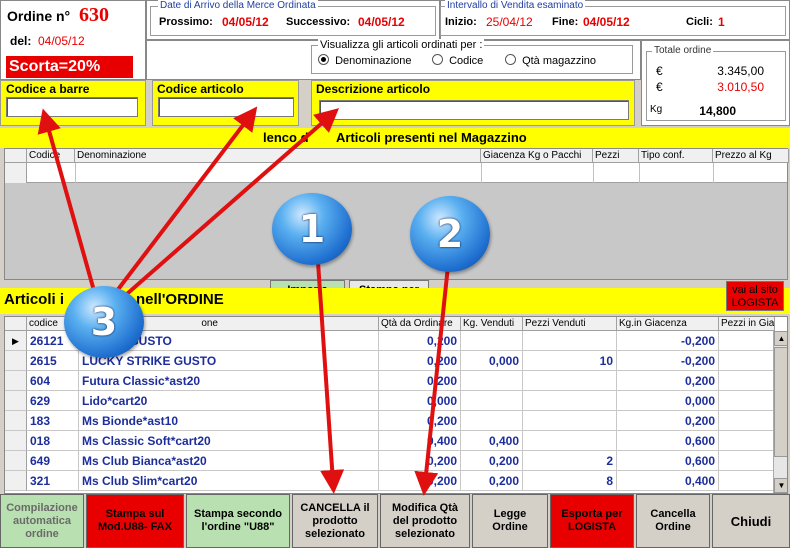  What do you see at coordinates (312, 229) in the screenshot?
I see `annotation-bubble-1: 1` at bounding box center [312, 229].